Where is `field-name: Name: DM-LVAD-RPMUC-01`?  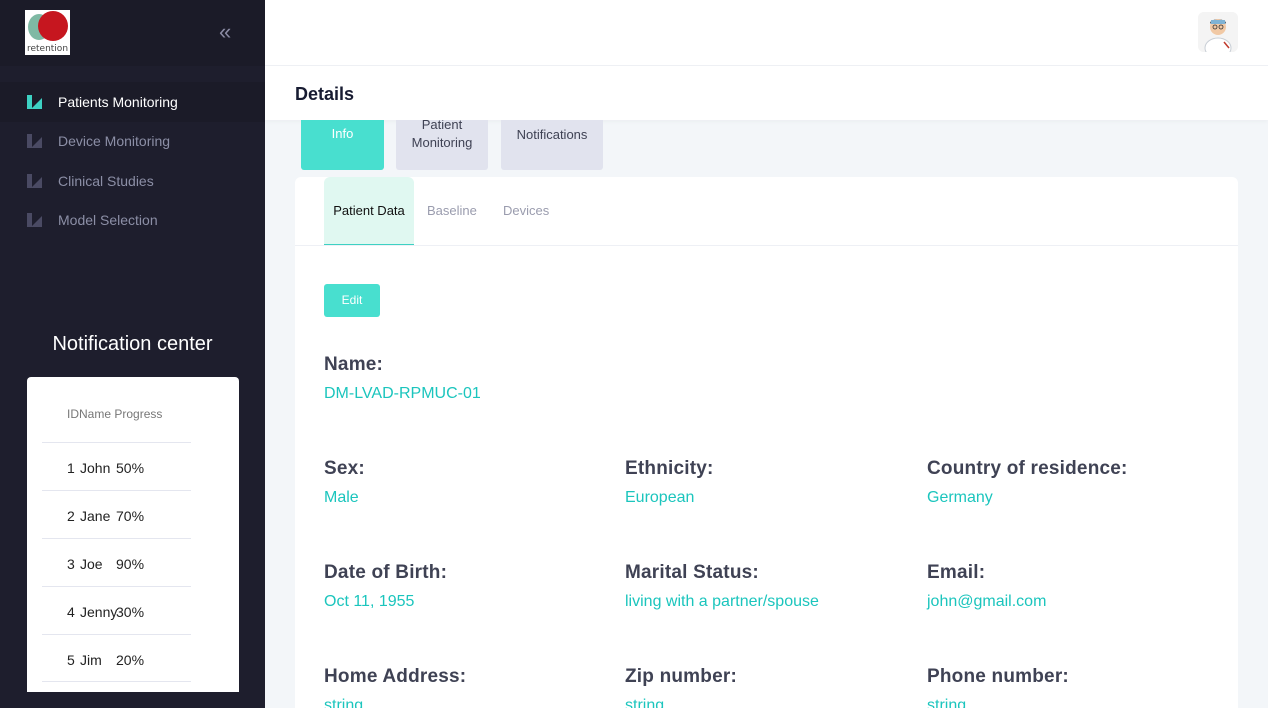 field-name: Name: DM-LVAD-RPMUC-01 is located at coordinates (402, 378).